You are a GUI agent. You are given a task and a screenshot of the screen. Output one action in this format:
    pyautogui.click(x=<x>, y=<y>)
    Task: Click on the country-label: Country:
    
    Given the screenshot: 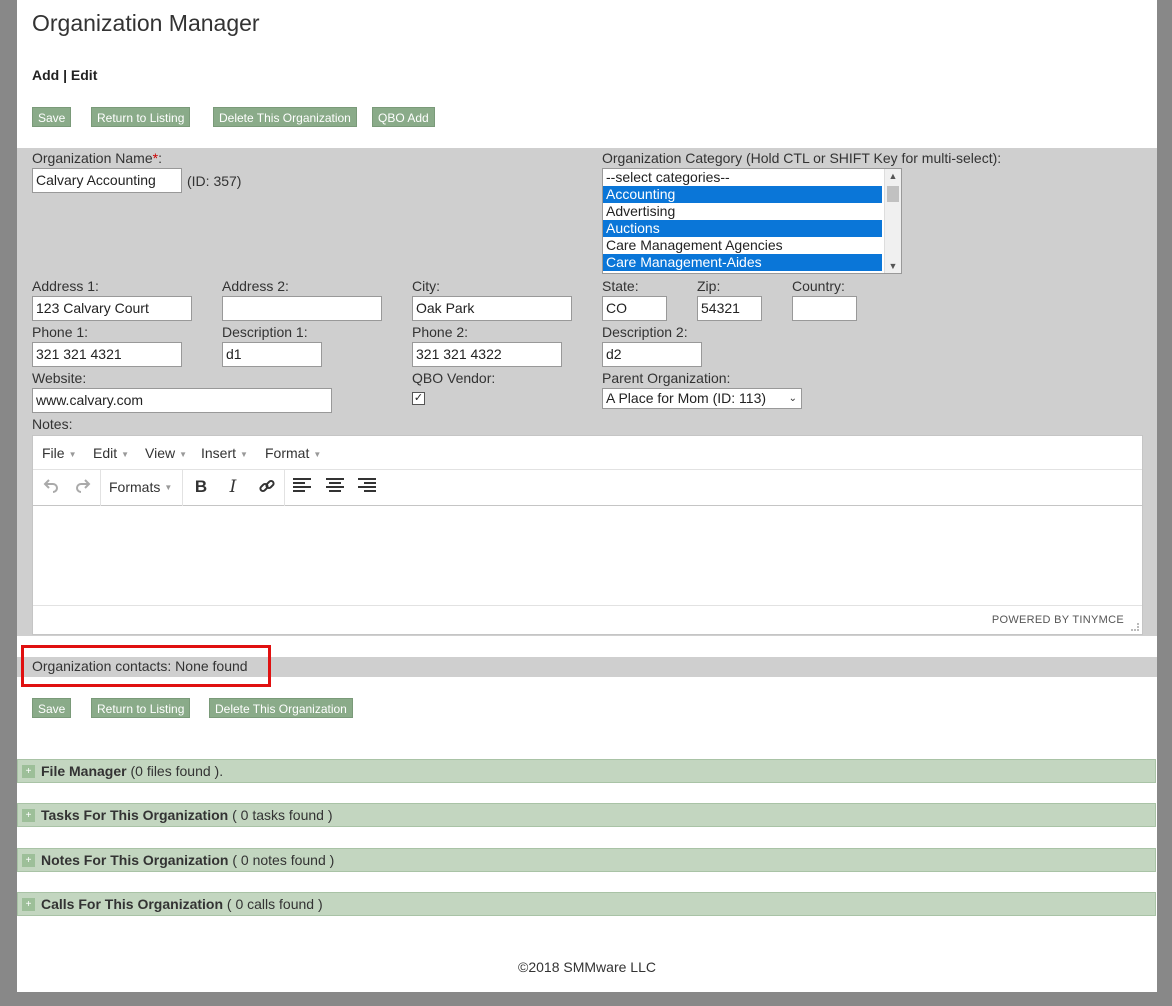 What is the action you would take?
    pyautogui.click(x=818, y=286)
    